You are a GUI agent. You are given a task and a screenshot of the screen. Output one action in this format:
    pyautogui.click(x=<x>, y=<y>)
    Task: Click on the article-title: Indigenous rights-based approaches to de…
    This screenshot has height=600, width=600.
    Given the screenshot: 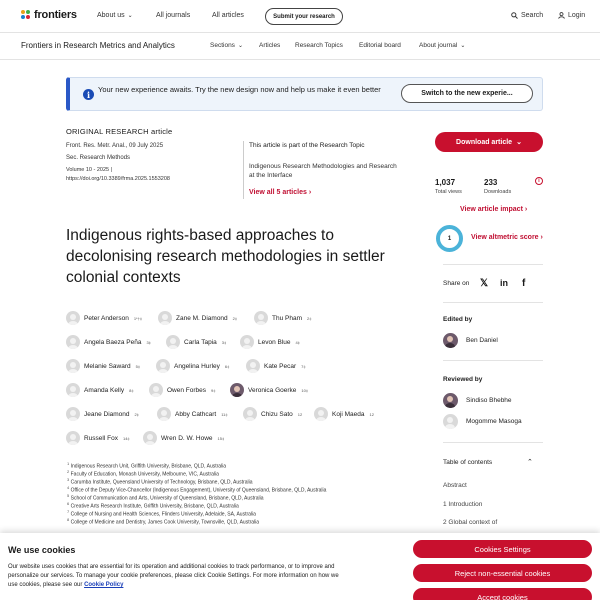 What is the action you would take?
    pyautogui.click(x=225, y=256)
    